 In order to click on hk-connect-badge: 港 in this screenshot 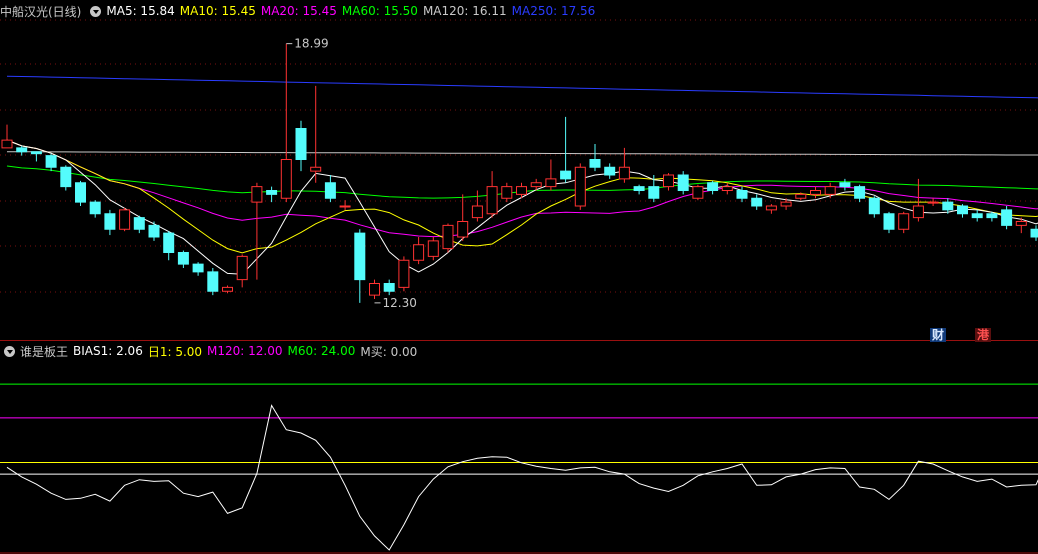, I will do `click(983, 335)`.